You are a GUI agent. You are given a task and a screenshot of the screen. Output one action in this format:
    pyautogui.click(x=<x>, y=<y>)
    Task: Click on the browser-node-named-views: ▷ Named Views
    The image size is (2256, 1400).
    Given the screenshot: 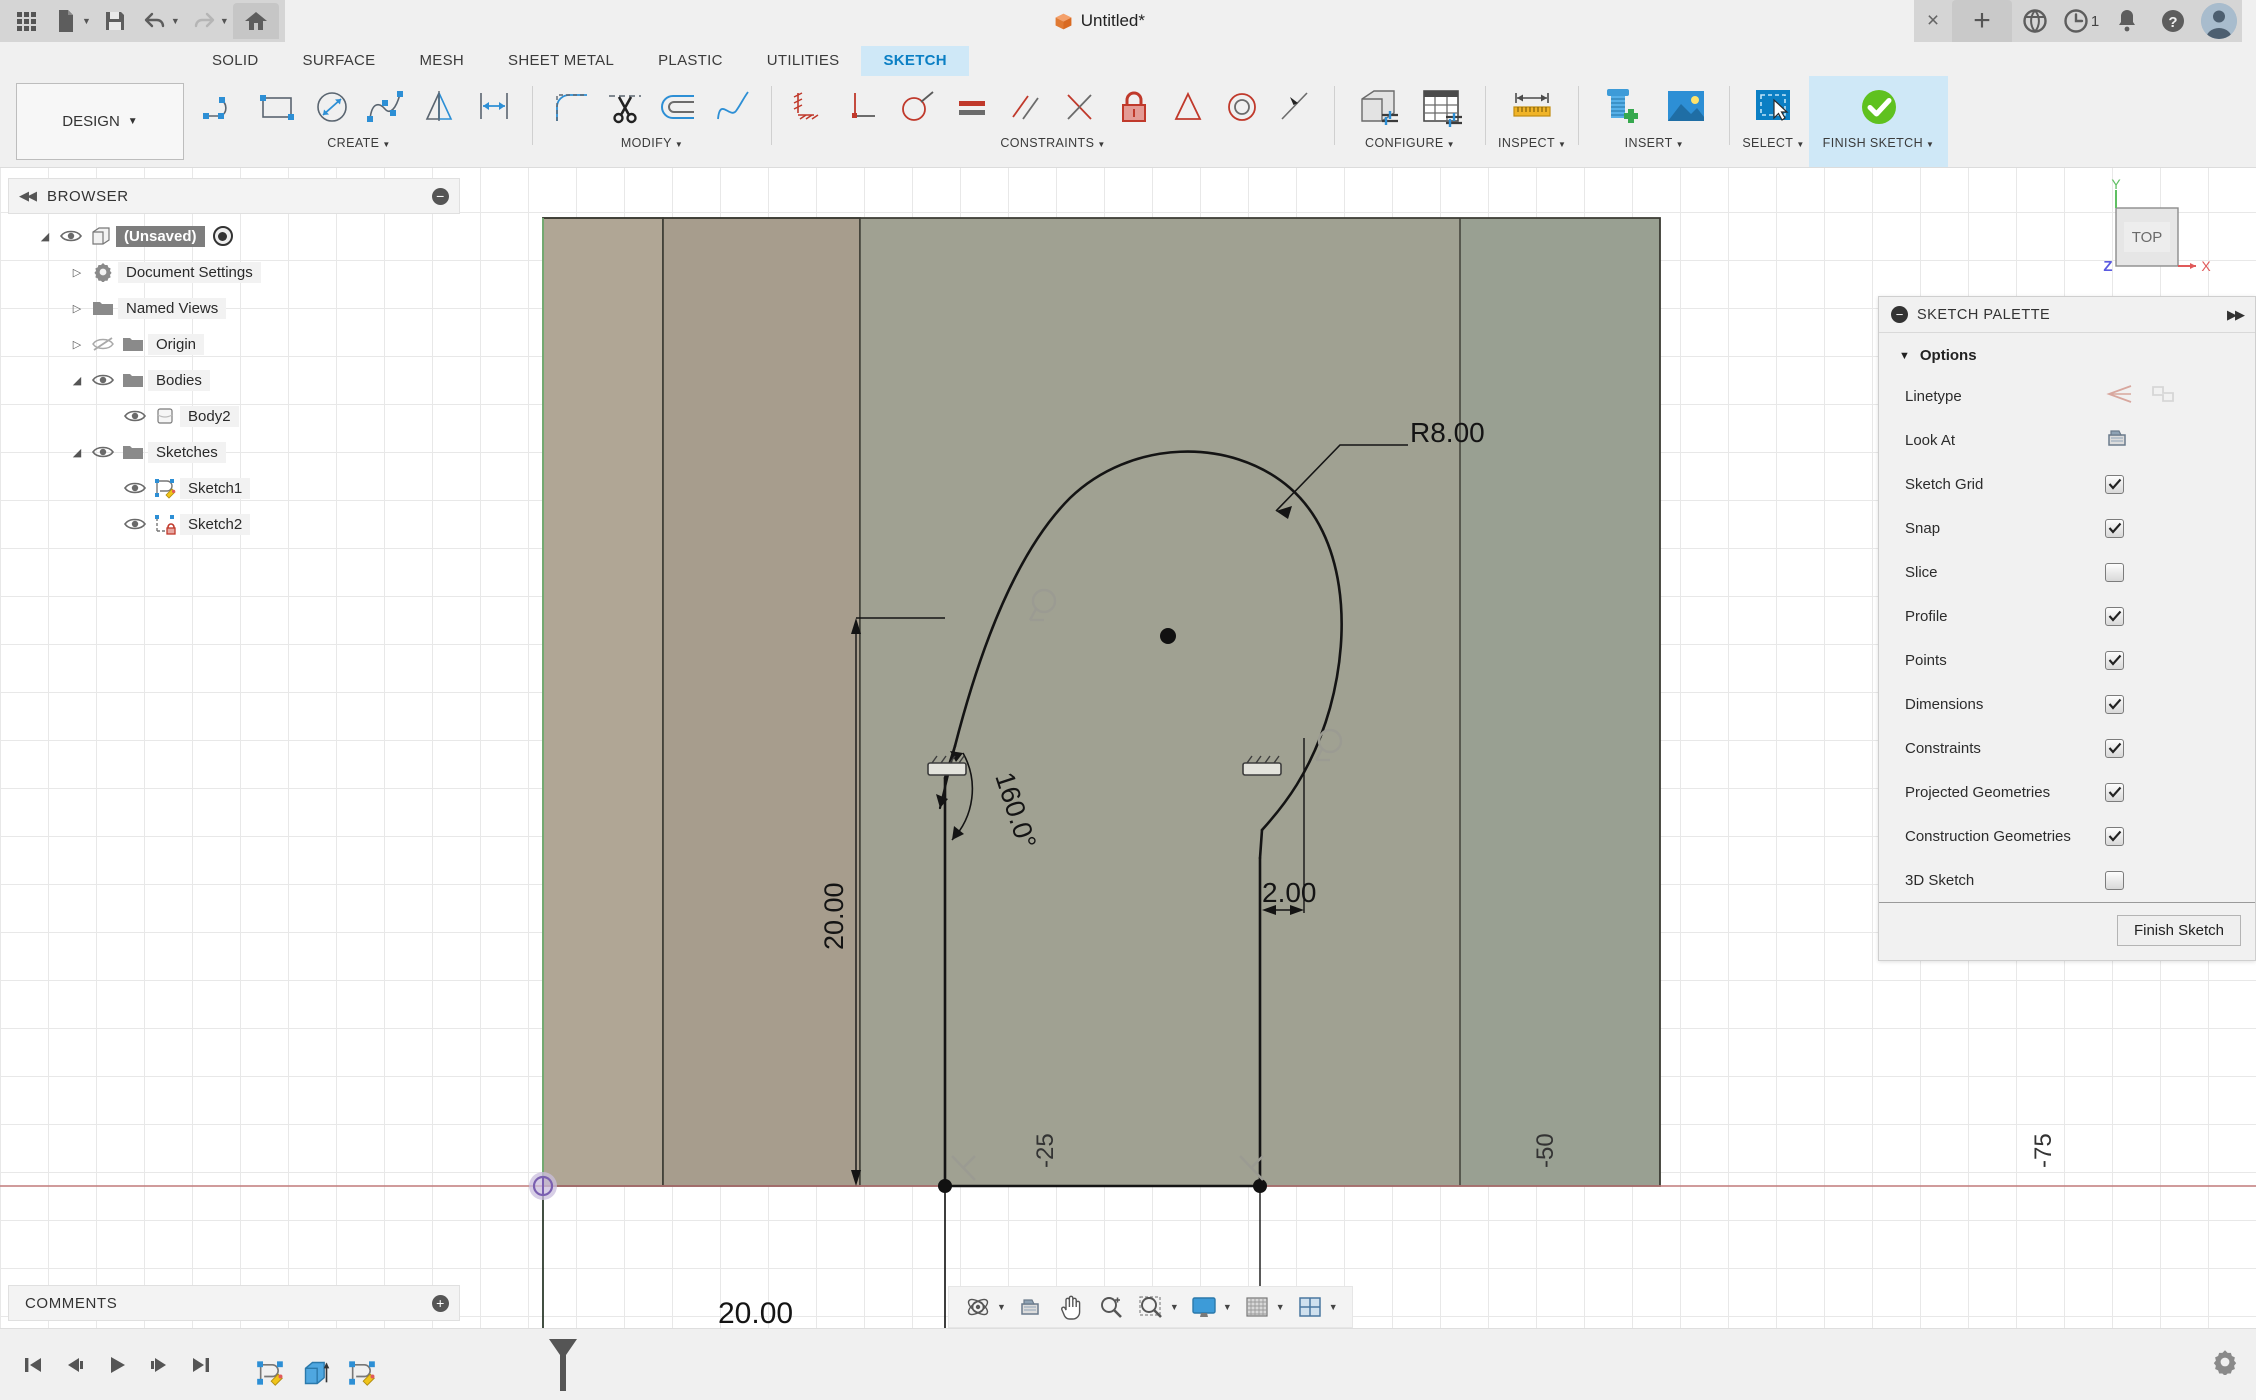 What is the action you would take?
    pyautogui.click(x=234, y=308)
    